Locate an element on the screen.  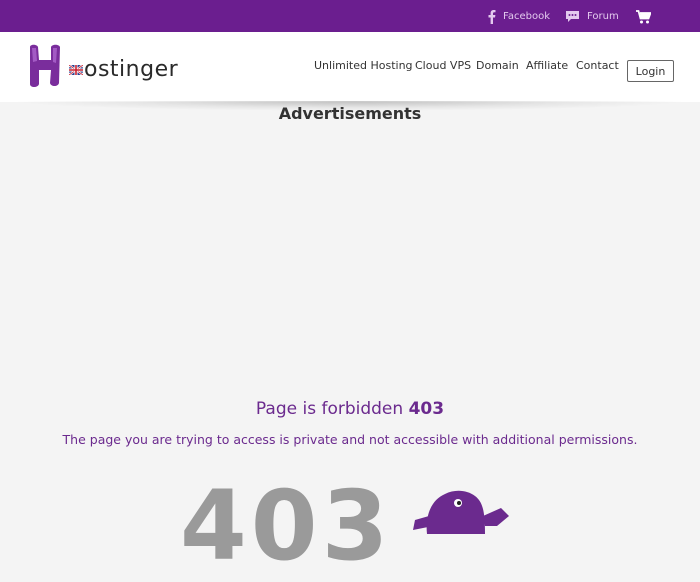
forum-link: Forum is located at coordinates (592, 16).